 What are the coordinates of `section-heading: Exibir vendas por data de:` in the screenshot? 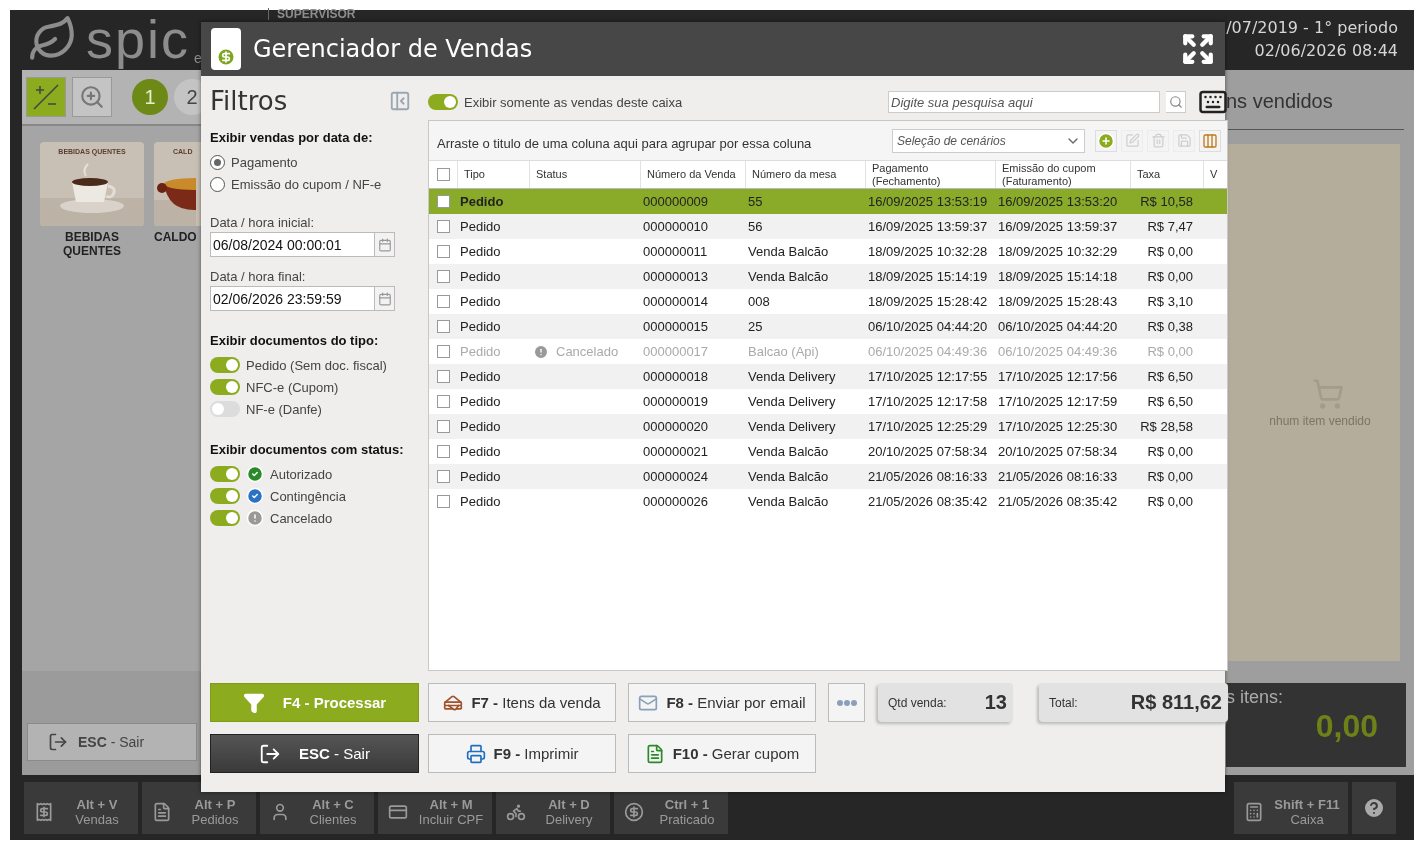 It's located at (292, 137).